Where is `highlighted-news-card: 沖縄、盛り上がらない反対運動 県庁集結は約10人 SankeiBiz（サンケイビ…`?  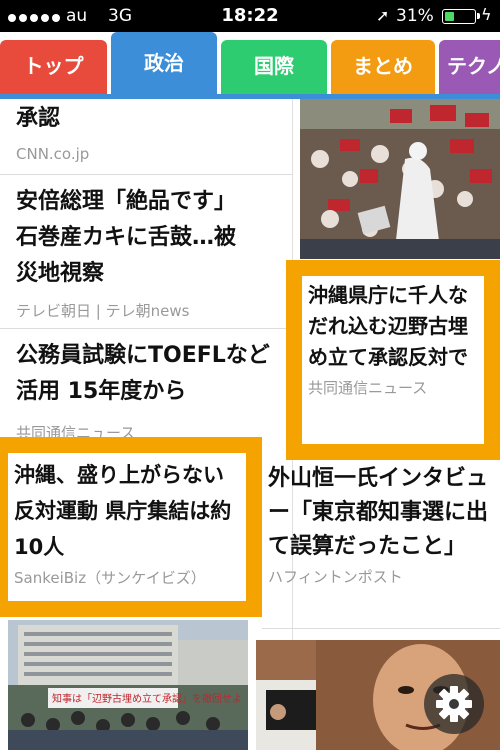
highlighted-news-card: 沖縄、盛り上がらない反対運動 県庁集結は約10人 SankeiBiz（サンケイビ… is located at coordinates (131, 527).